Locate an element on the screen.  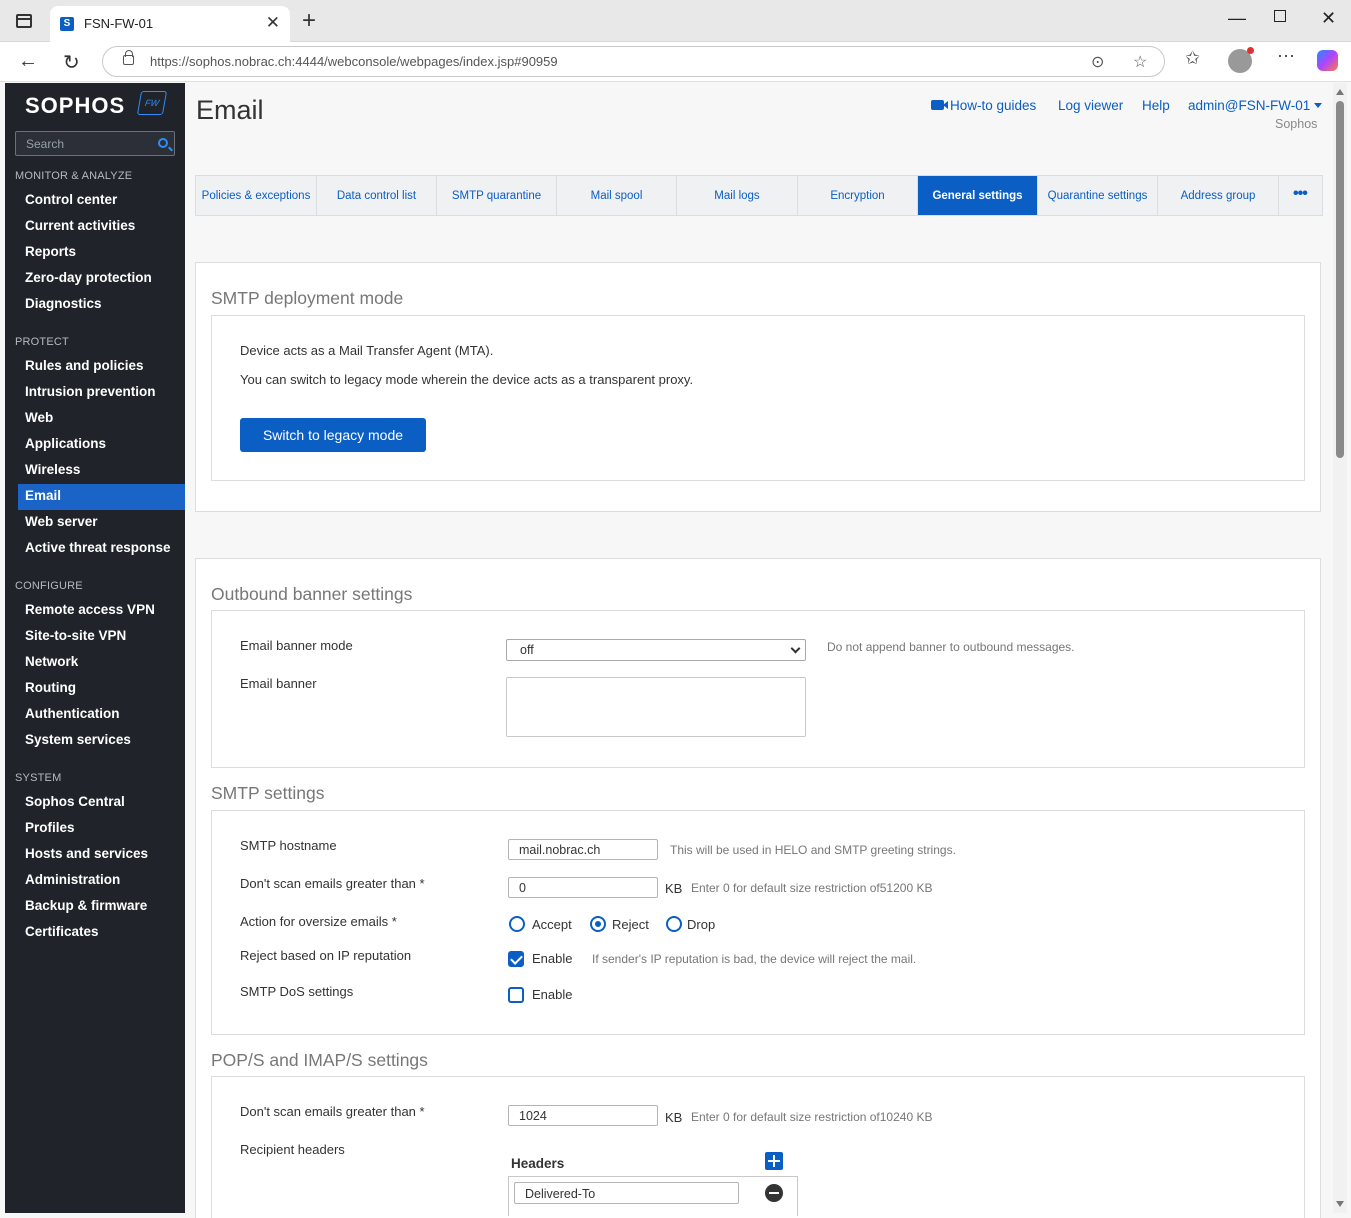
favorite-star-icon: ☆ is located at coordinates (1140, 62).